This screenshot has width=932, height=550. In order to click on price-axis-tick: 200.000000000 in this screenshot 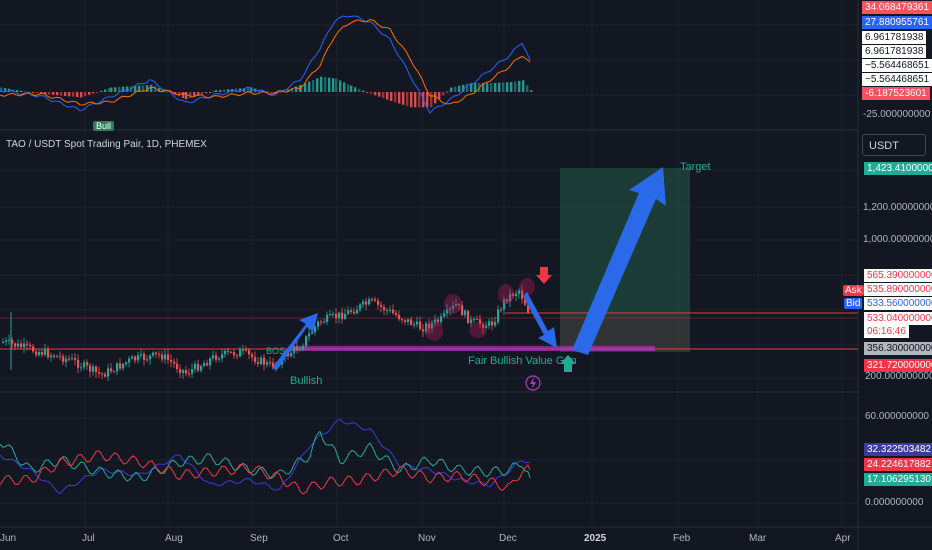, I will do `click(898, 376)`.